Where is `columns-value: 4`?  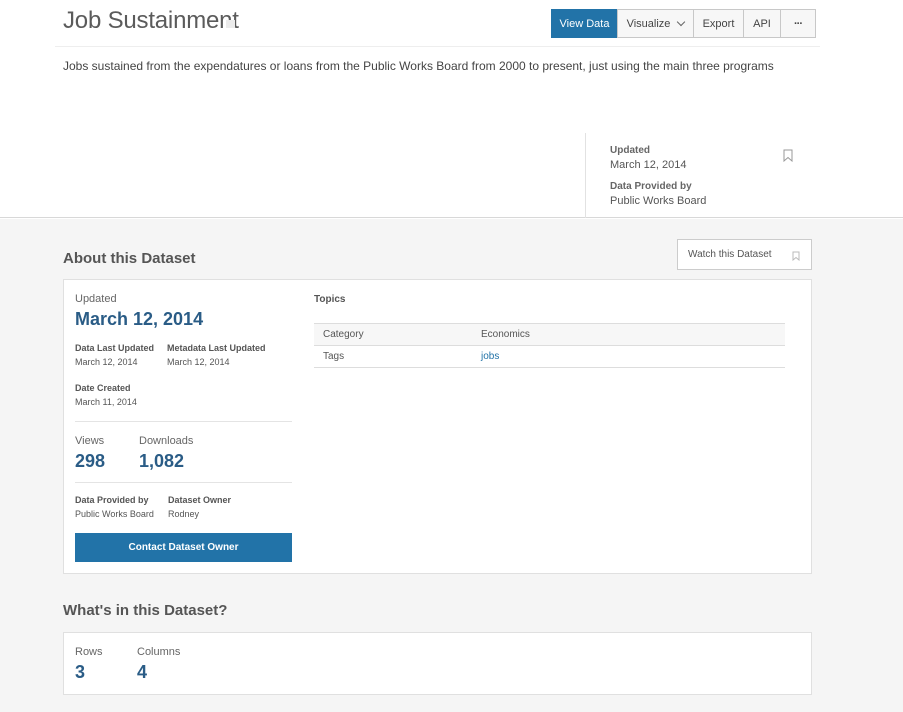 columns-value: 4 is located at coordinates (142, 672).